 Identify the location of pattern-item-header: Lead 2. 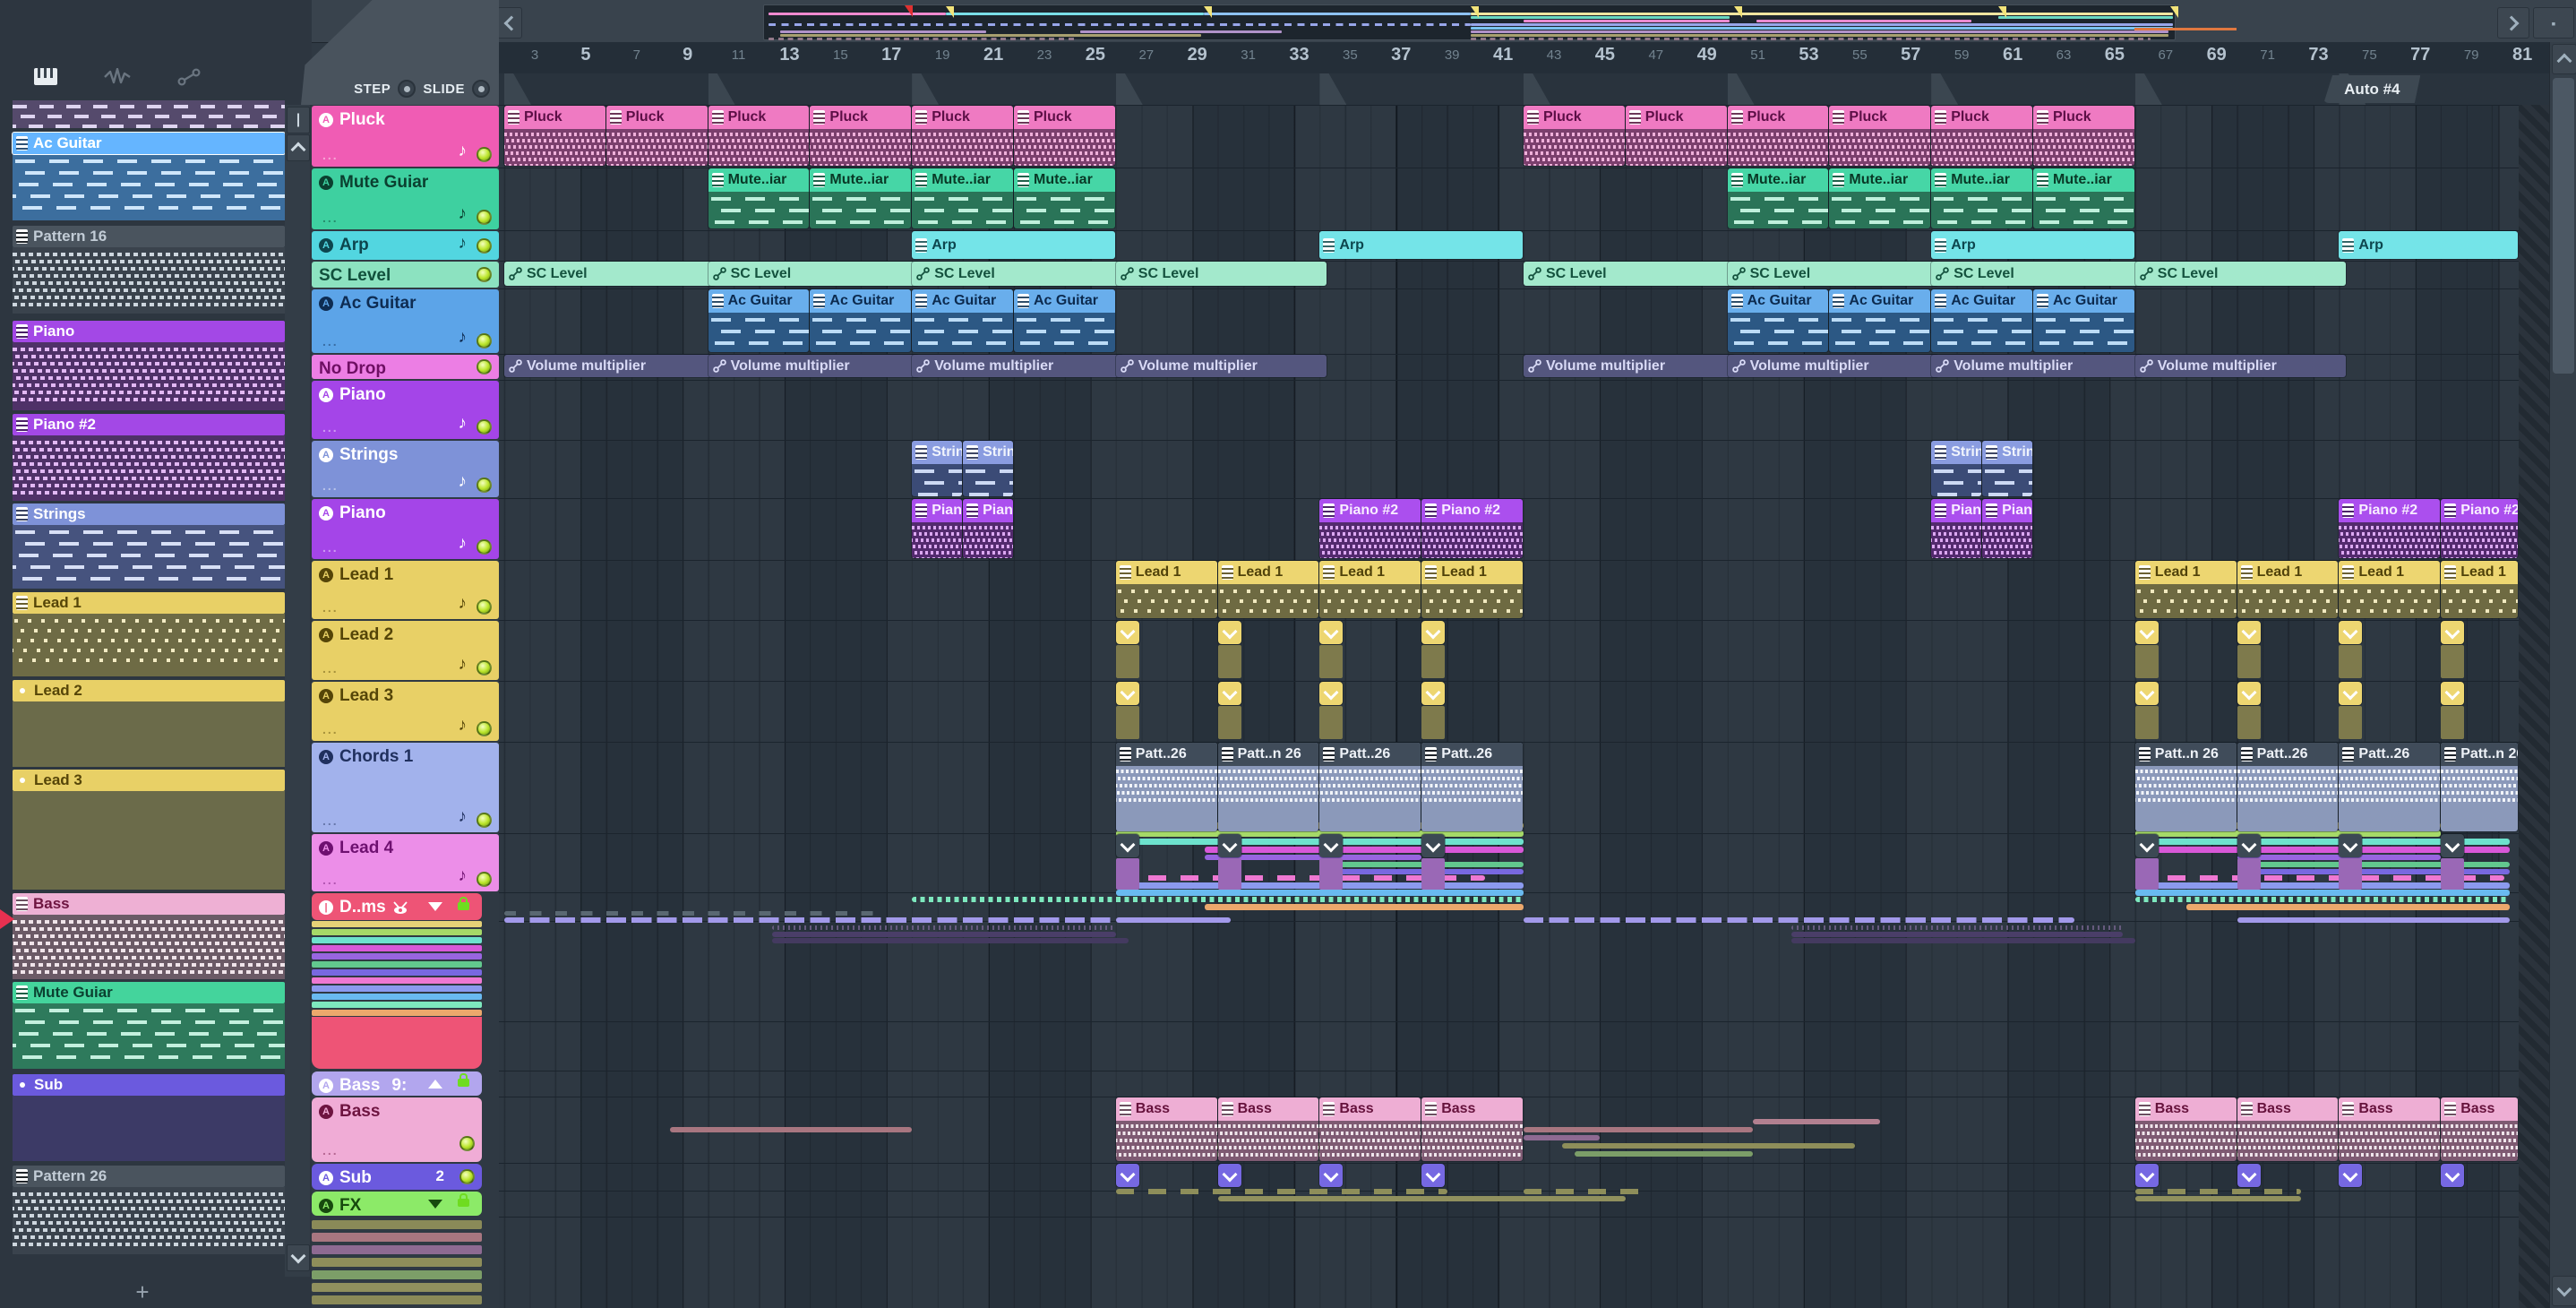
(149, 690).